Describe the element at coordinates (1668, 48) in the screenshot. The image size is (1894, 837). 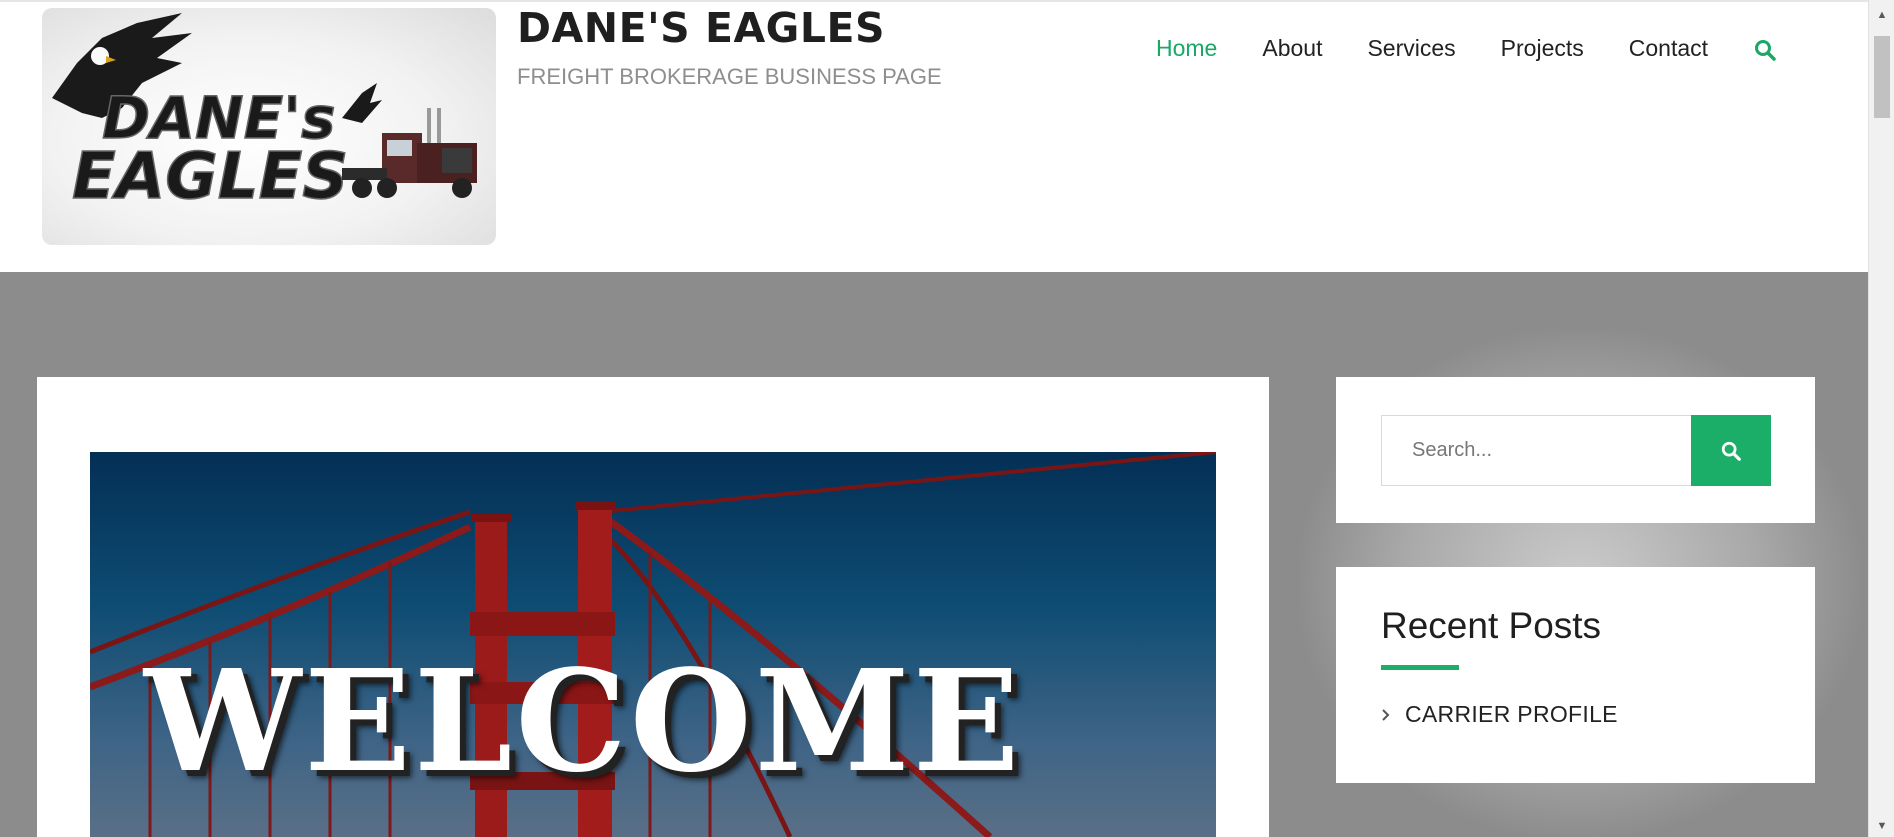
I see `nav-contact: Contact` at that location.